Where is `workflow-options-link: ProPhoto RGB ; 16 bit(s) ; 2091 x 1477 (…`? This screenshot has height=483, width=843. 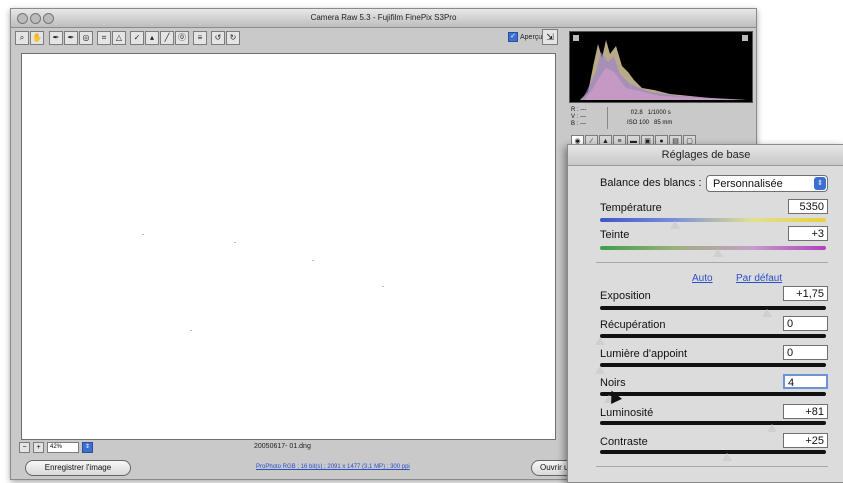
workflow-options-link: ProPhoto RGB ; 16 bit(s) ; 2091 x 1477 (… is located at coordinates (333, 467).